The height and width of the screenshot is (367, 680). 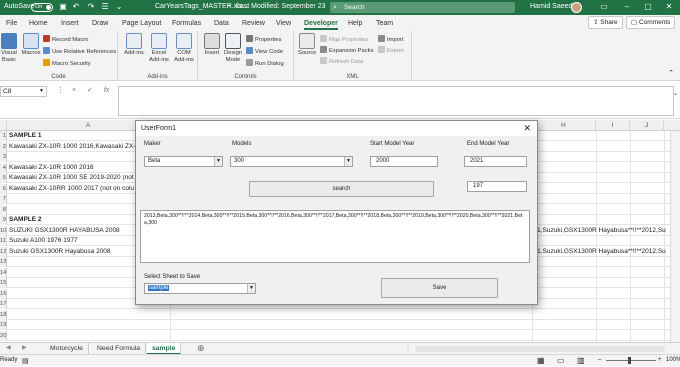 What do you see at coordinates (141, 23) in the screenshot?
I see `tab-page-layout: Page Layout` at bounding box center [141, 23].